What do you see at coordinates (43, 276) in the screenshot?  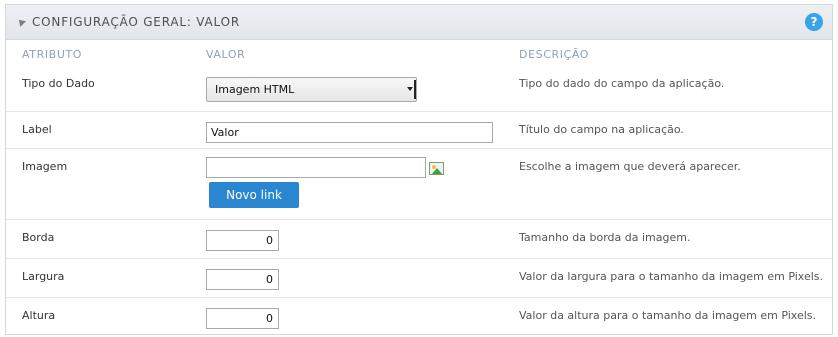 I see `attribute-label: Largura` at bounding box center [43, 276].